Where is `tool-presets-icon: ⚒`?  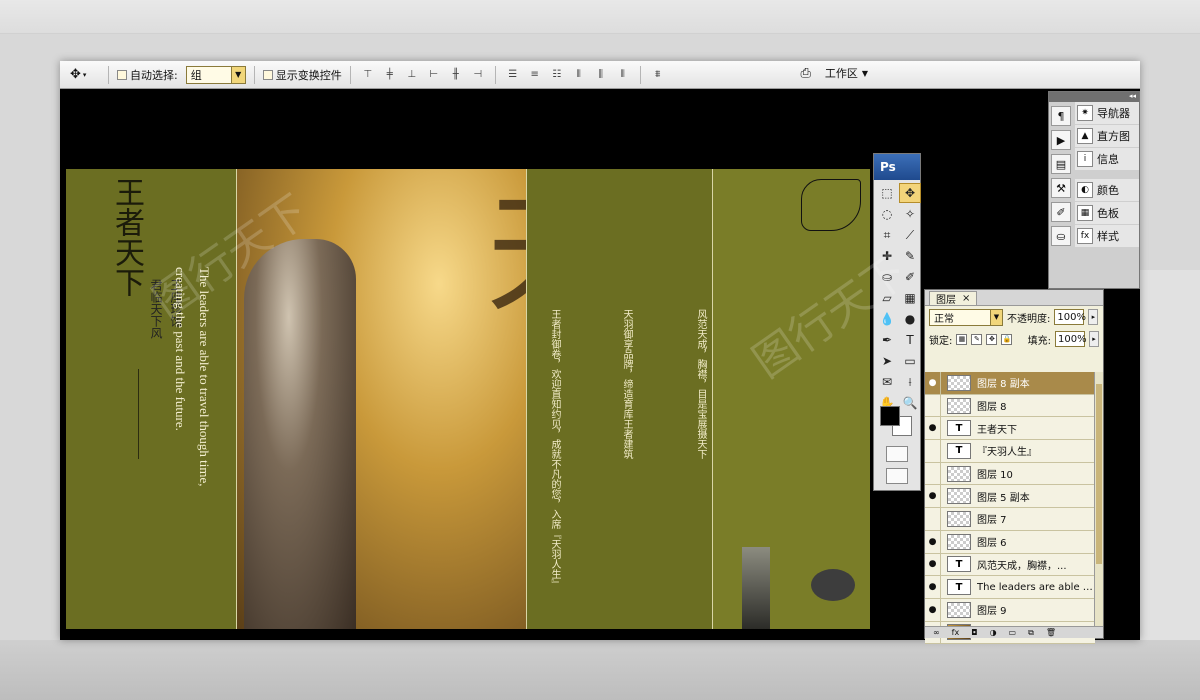 tool-presets-icon: ⚒ is located at coordinates (1061, 188).